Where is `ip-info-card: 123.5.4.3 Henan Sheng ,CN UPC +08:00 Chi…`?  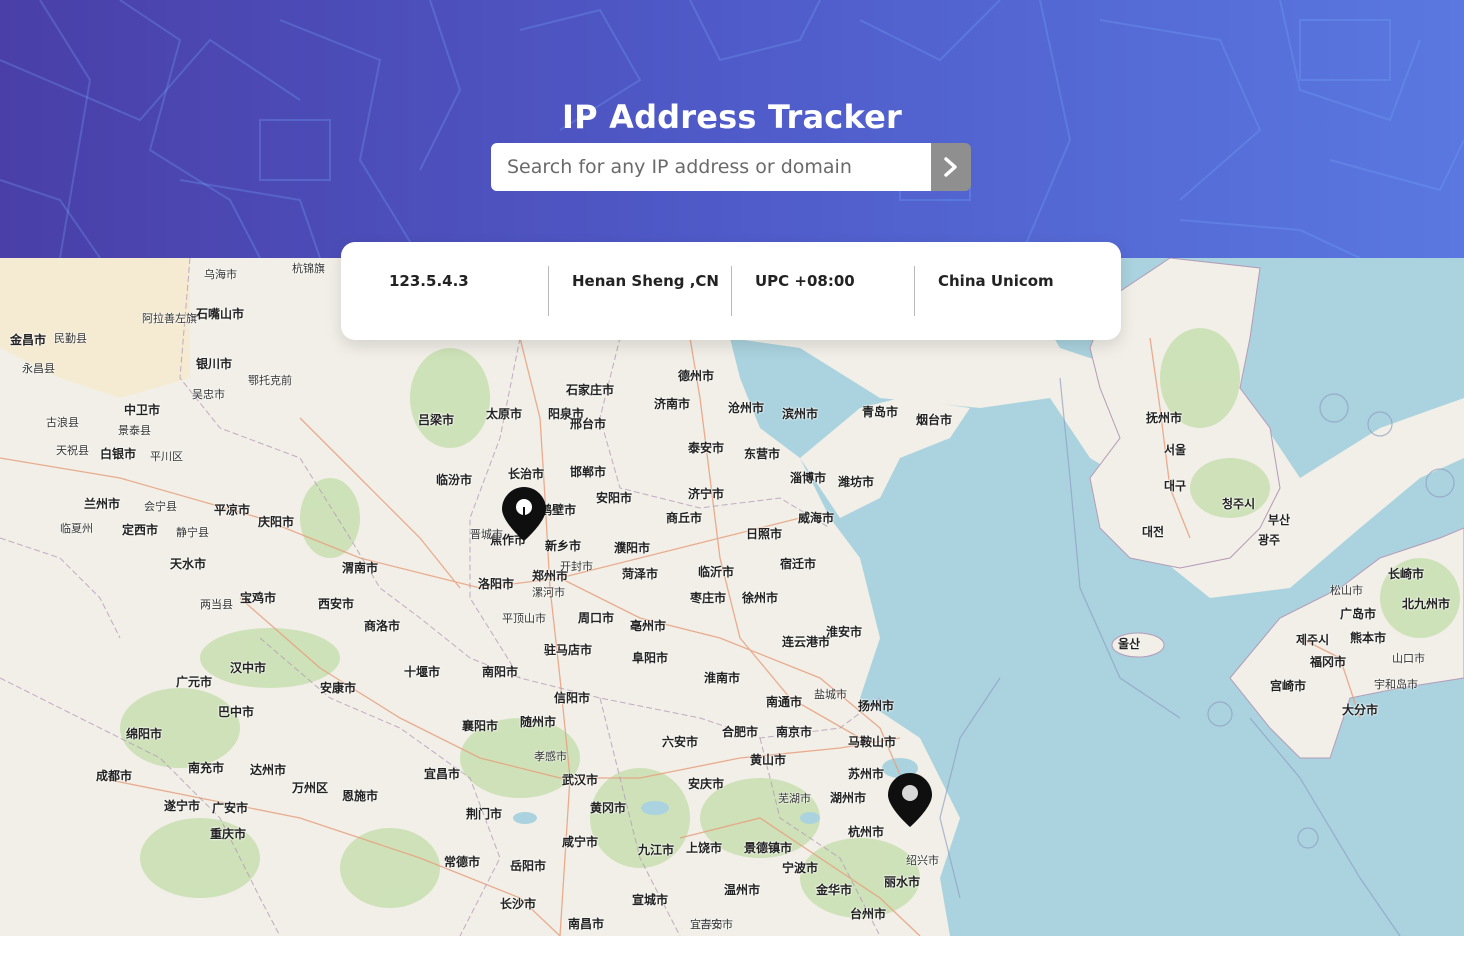
ip-info-card: 123.5.4.3 Henan Sheng ,CN UPC +08:00 Chi… is located at coordinates (731, 291).